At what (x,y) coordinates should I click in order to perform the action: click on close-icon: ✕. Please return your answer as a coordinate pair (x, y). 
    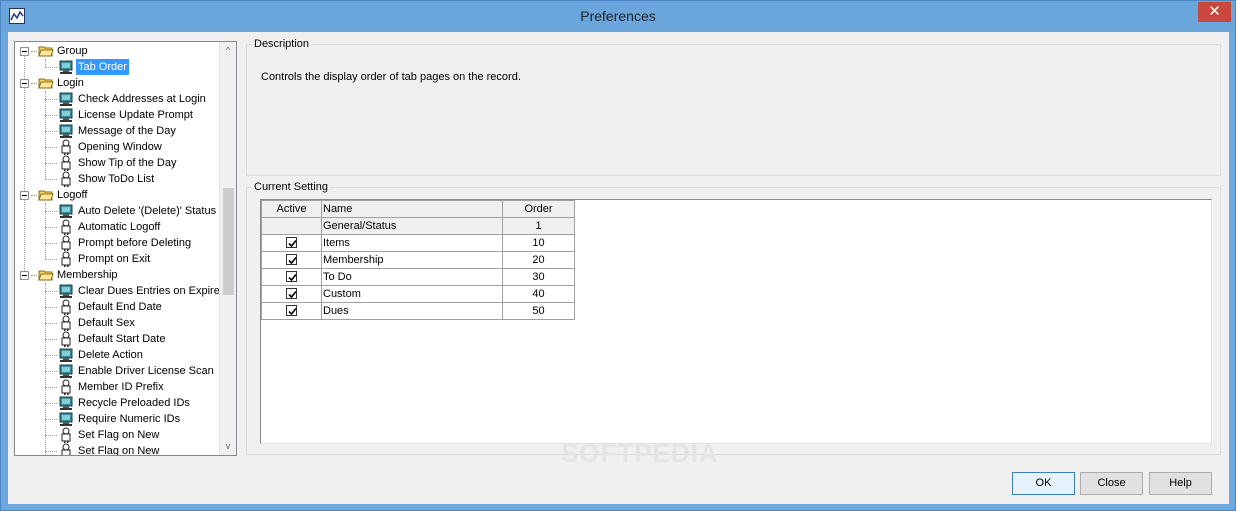
    Looking at the image, I should click on (1214, 12).